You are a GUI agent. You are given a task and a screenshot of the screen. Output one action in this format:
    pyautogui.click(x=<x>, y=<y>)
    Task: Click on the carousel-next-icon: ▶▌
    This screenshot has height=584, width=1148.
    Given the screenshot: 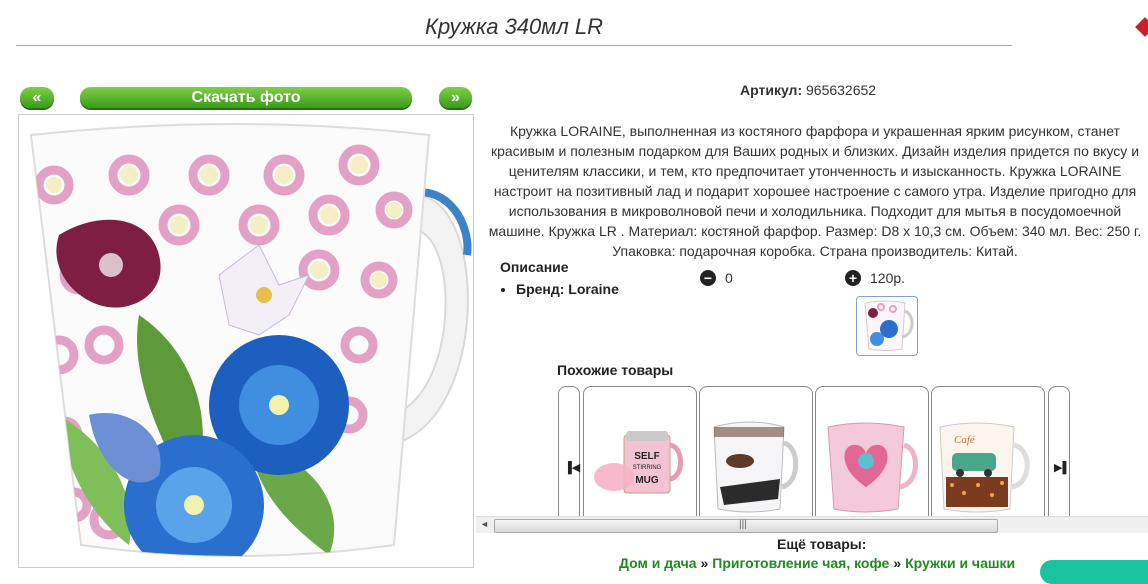 What is the action you would take?
    pyautogui.click(x=1062, y=468)
    